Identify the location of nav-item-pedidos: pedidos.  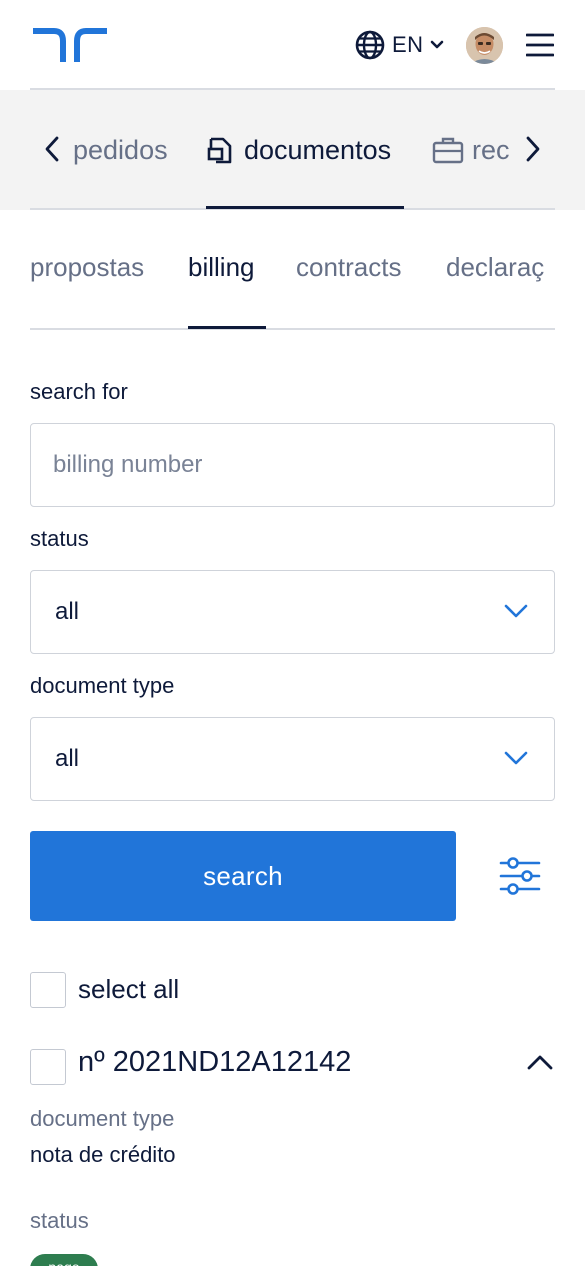
(120, 150).